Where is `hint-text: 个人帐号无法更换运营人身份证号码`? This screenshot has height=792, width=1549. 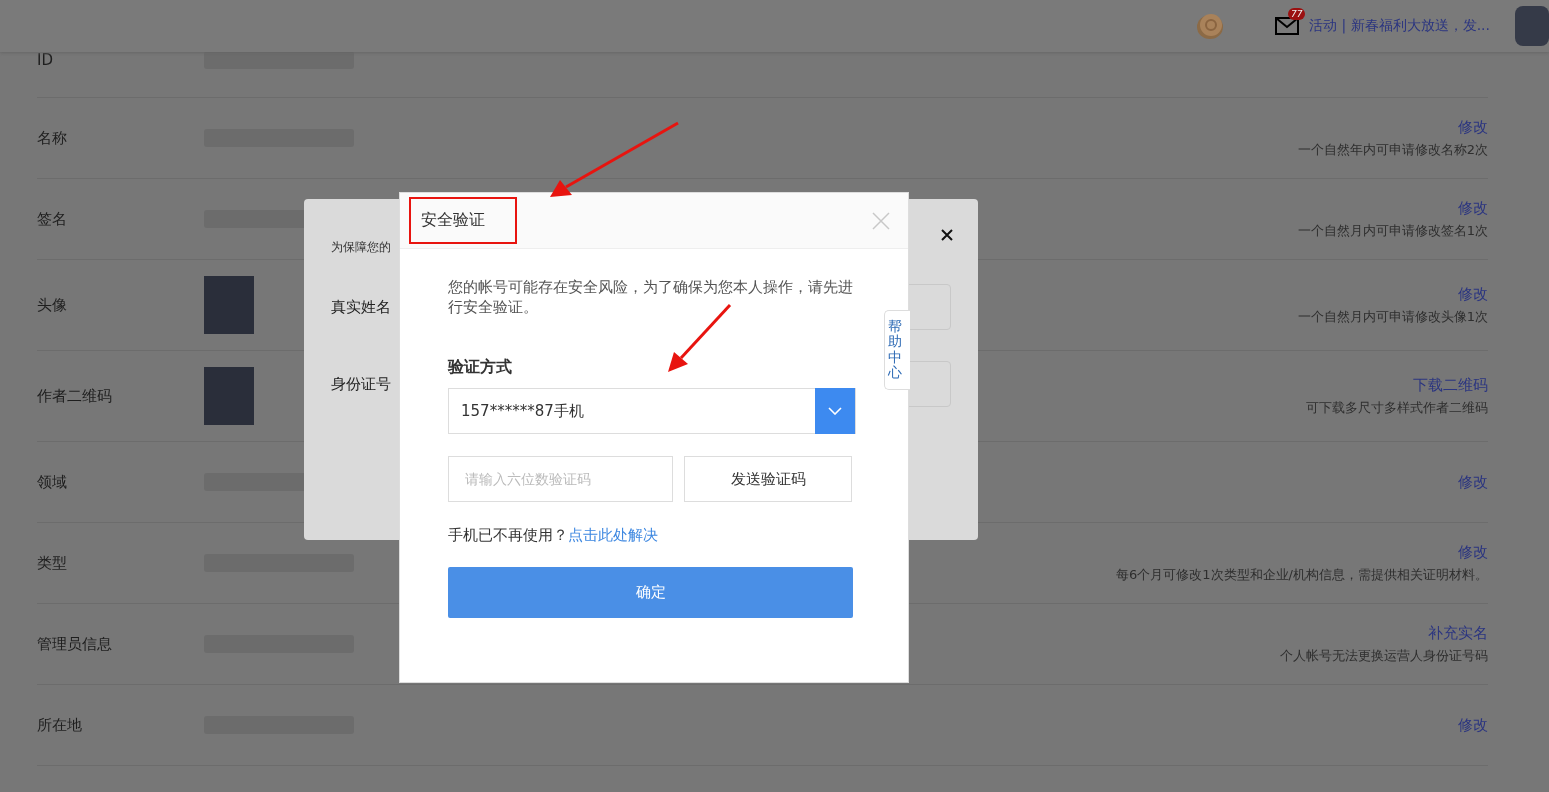
hint-text: 个人帐号无法更换运营人身份证号码 is located at coordinates (1384, 655).